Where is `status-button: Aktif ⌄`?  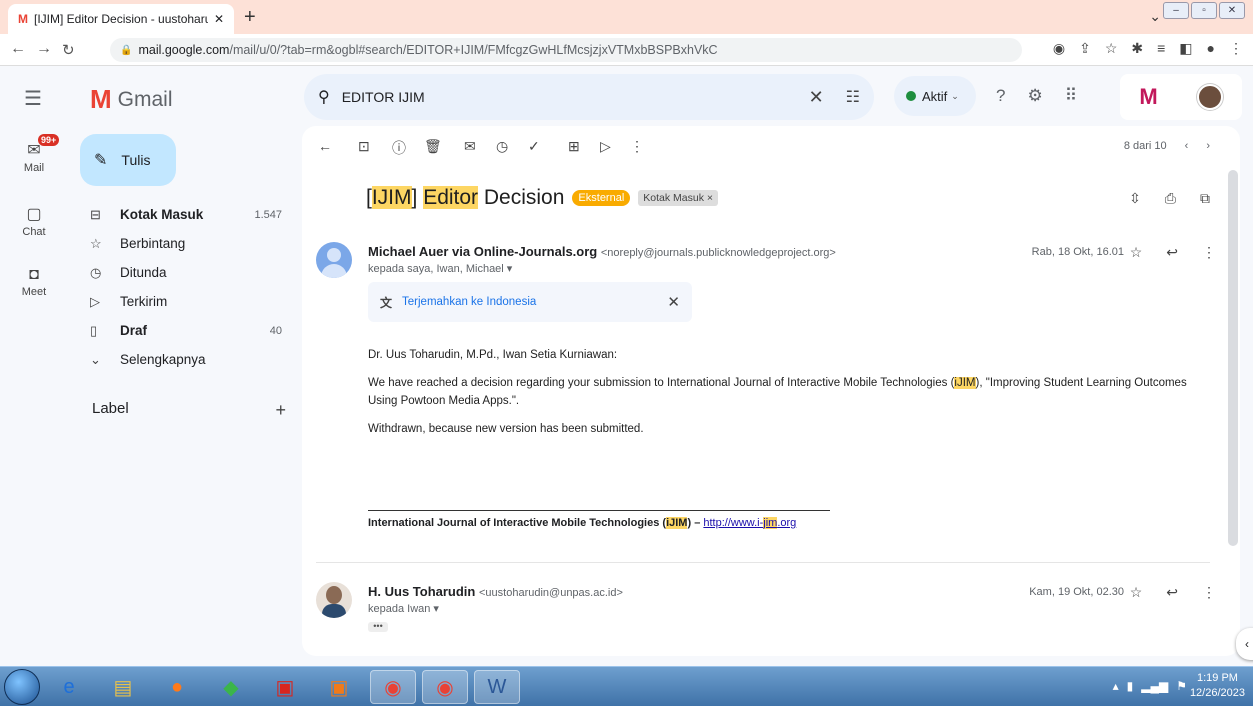
status-button: Aktif ⌄ is located at coordinates (935, 96).